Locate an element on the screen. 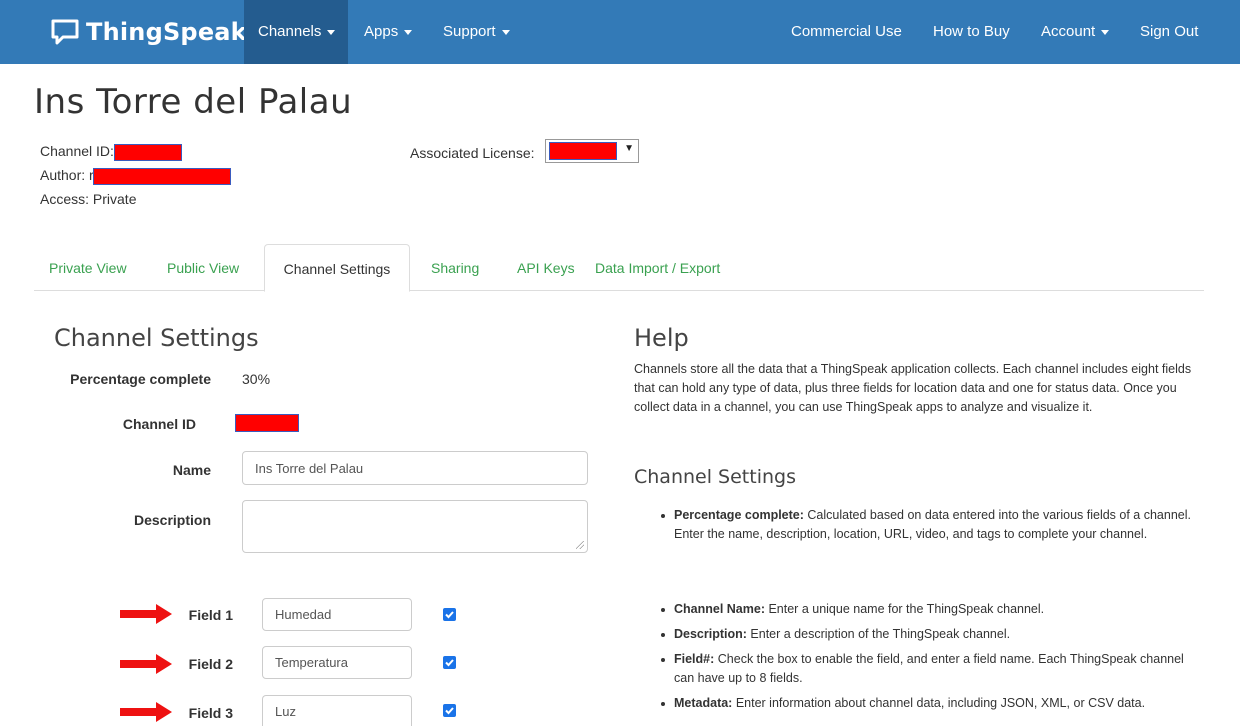 This screenshot has height=726, width=1240. name-label: Name is located at coordinates (191, 470).